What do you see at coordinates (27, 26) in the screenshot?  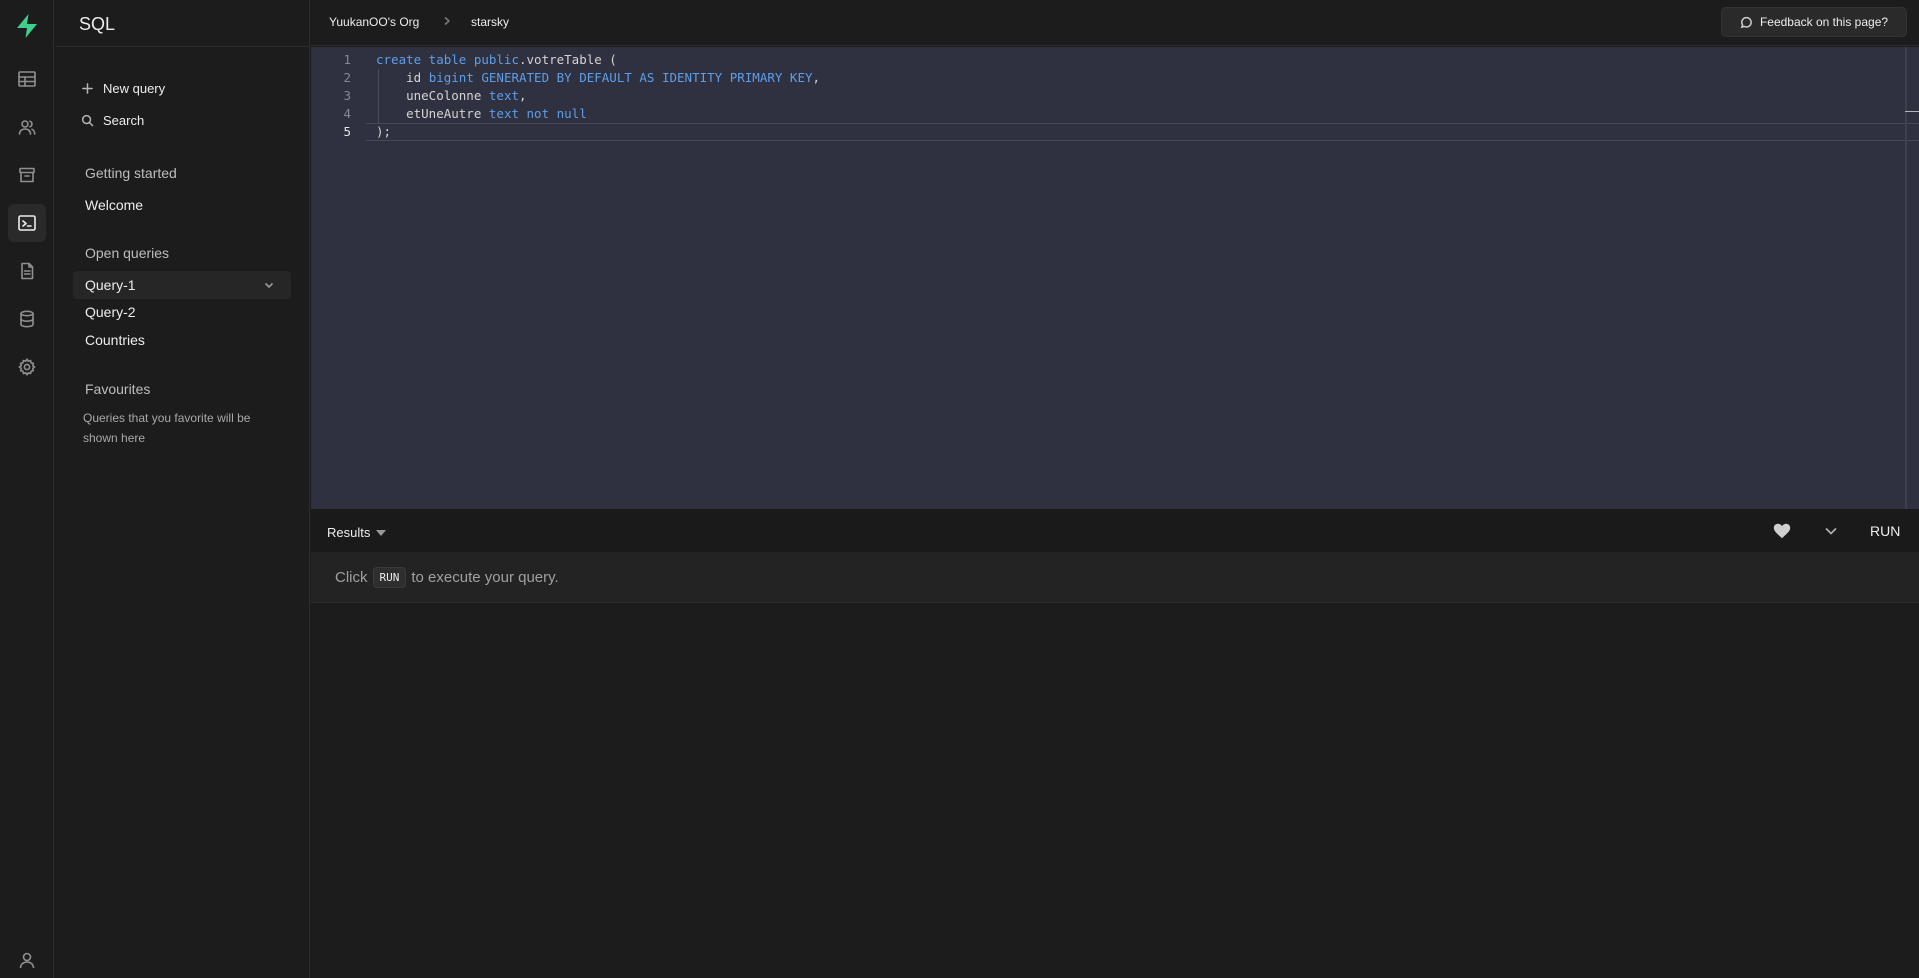 I see `supabase-logo-icon` at bounding box center [27, 26].